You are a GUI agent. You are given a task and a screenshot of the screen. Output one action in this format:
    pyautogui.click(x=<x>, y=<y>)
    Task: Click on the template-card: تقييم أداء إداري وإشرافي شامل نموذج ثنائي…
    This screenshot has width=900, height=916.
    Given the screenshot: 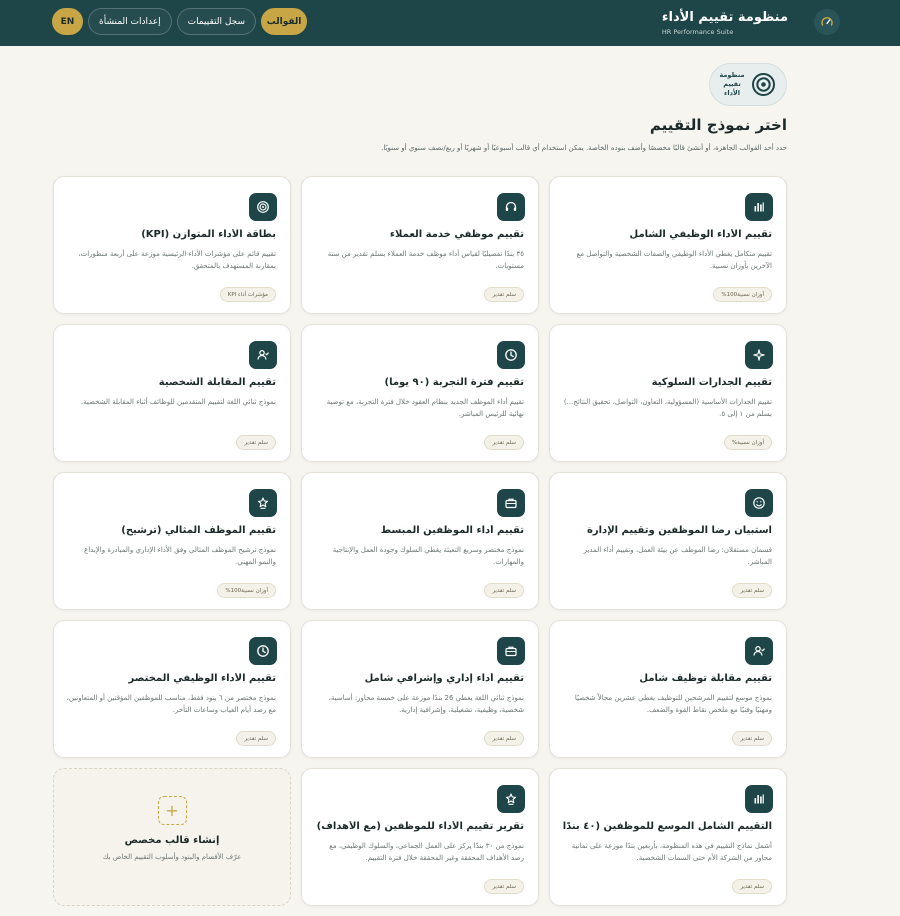 What is the action you would take?
    pyautogui.click(x=420, y=689)
    